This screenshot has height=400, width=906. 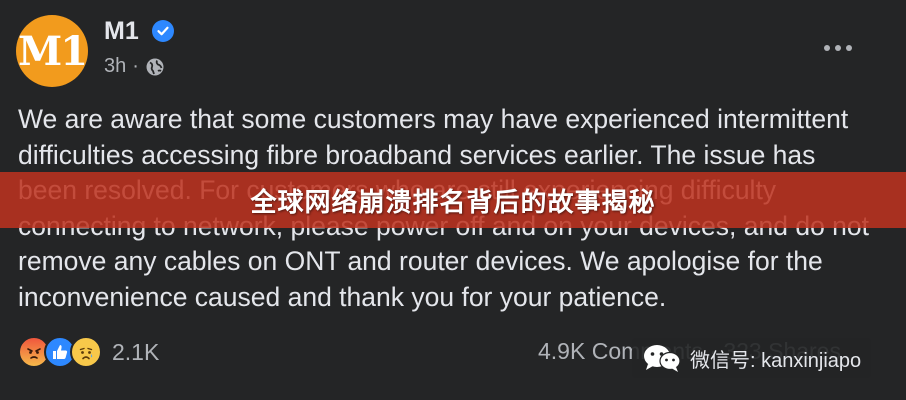 I want to click on wechat-icon, so click(x=662, y=358).